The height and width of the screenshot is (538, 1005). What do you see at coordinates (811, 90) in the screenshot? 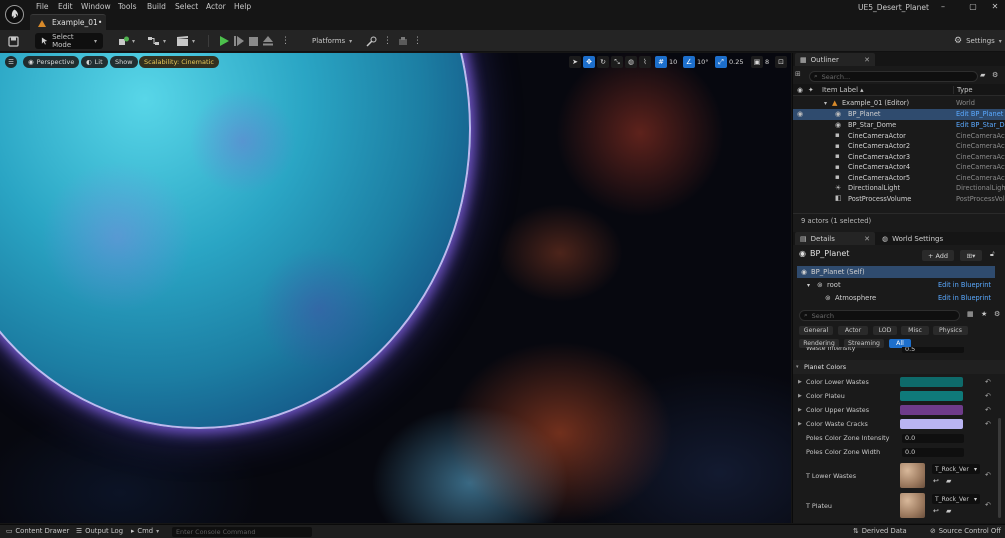
I see `pin-column-icon: ✦` at bounding box center [811, 90].